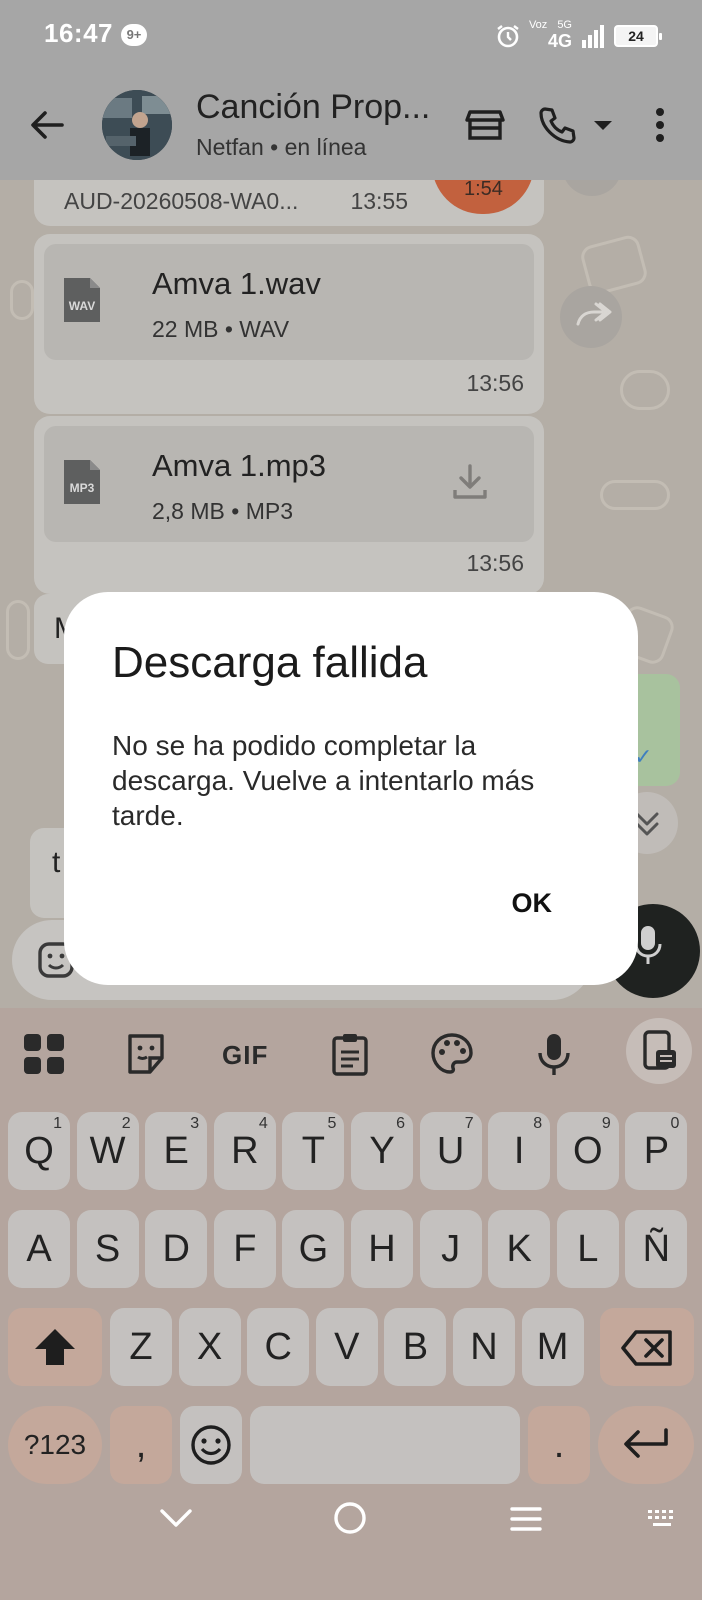  I want to click on network-indicator: Voz 5G 4G, so click(550, 36).